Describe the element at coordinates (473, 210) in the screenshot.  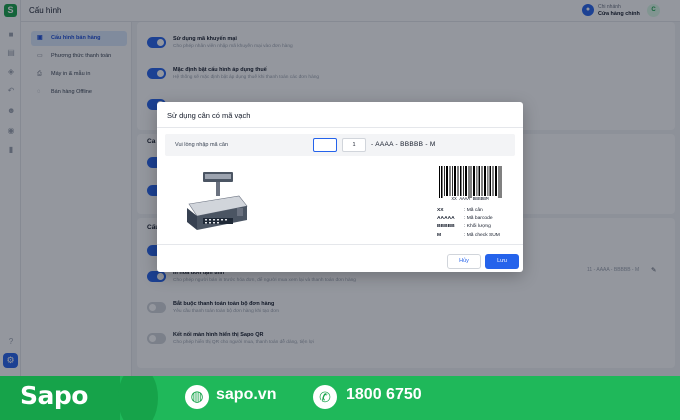
I see `legend-value: : Mã cân` at that location.